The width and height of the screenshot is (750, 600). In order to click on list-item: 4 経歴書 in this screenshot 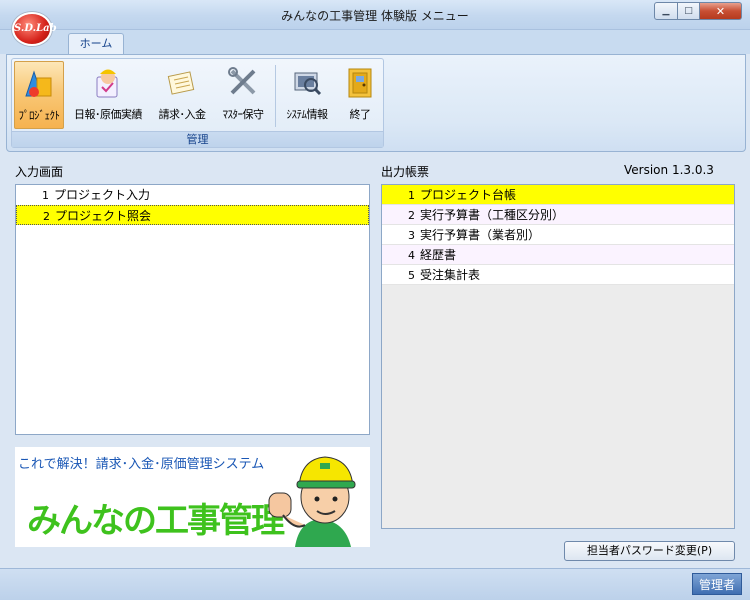, I will do `click(558, 255)`.